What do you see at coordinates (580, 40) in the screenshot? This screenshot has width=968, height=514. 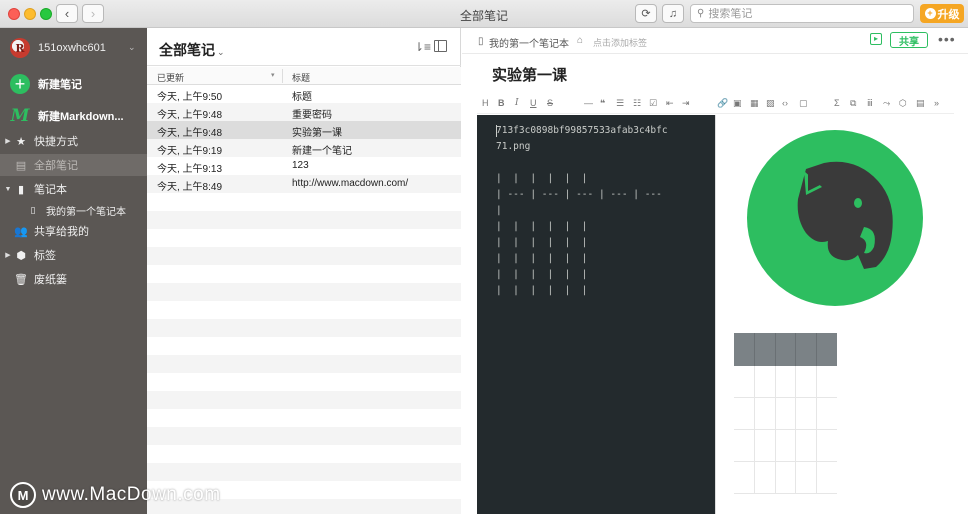 I see `tag-icon: ⌂` at bounding box center [580, 40].